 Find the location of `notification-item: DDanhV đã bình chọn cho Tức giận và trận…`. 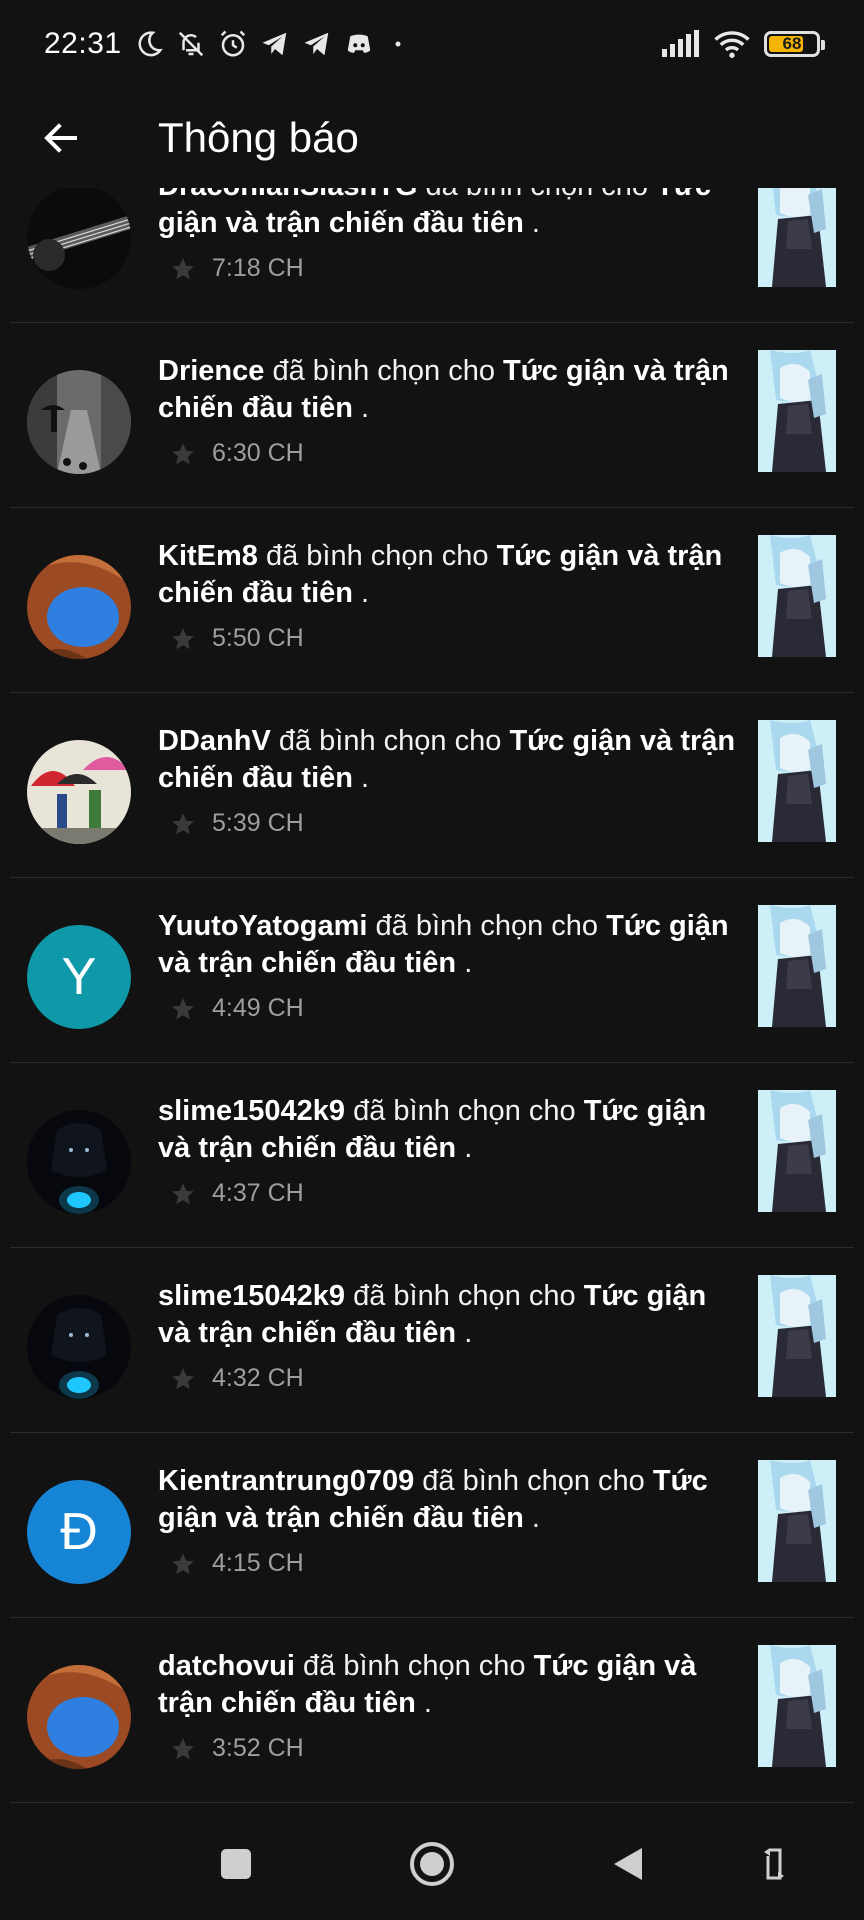

notification-item: DDanhV đã bình chọn cho Tức giận và trận… is located at coordinates (432, 785).